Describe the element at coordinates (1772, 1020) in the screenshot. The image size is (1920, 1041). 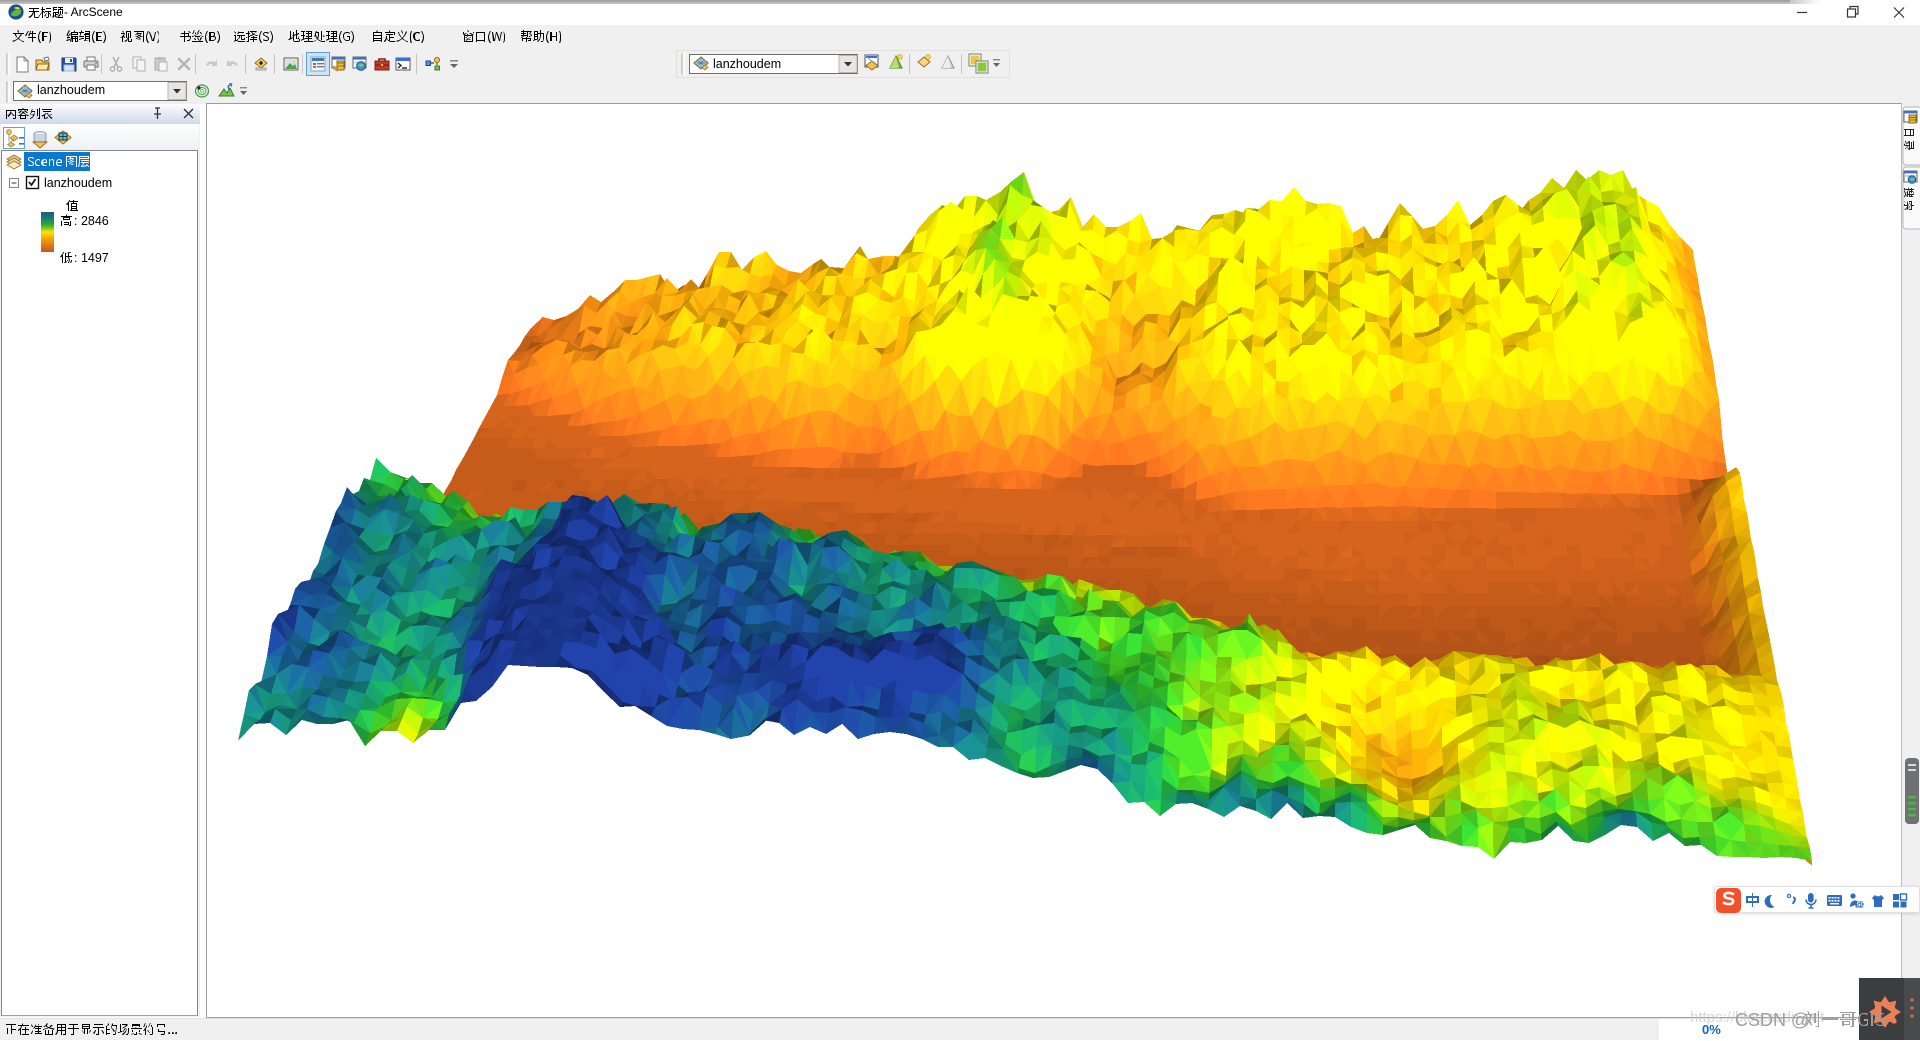
I see `svg-text: CSDN @` at that location.